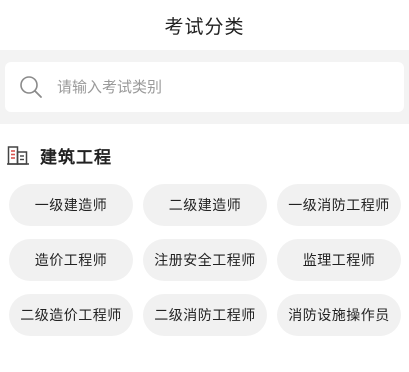 This screenshot has width=409, height=372. I want to click on section-title: 建筑工程, so click(76, 157).